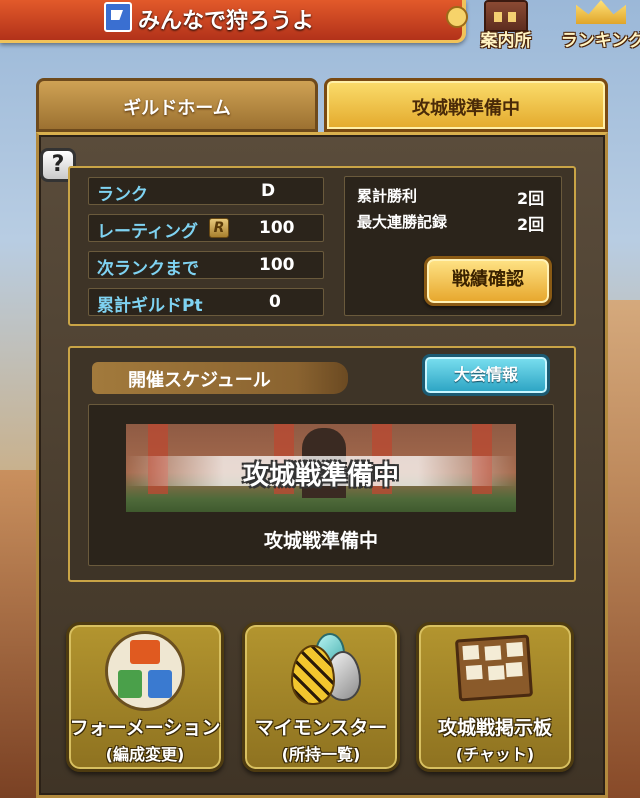 The height and width of the screenshot is (798, 640). What do you see at coordinates (494, 668) in the screenshot?
I see `bulletin-board-icon` at bounding box center [494, 668].